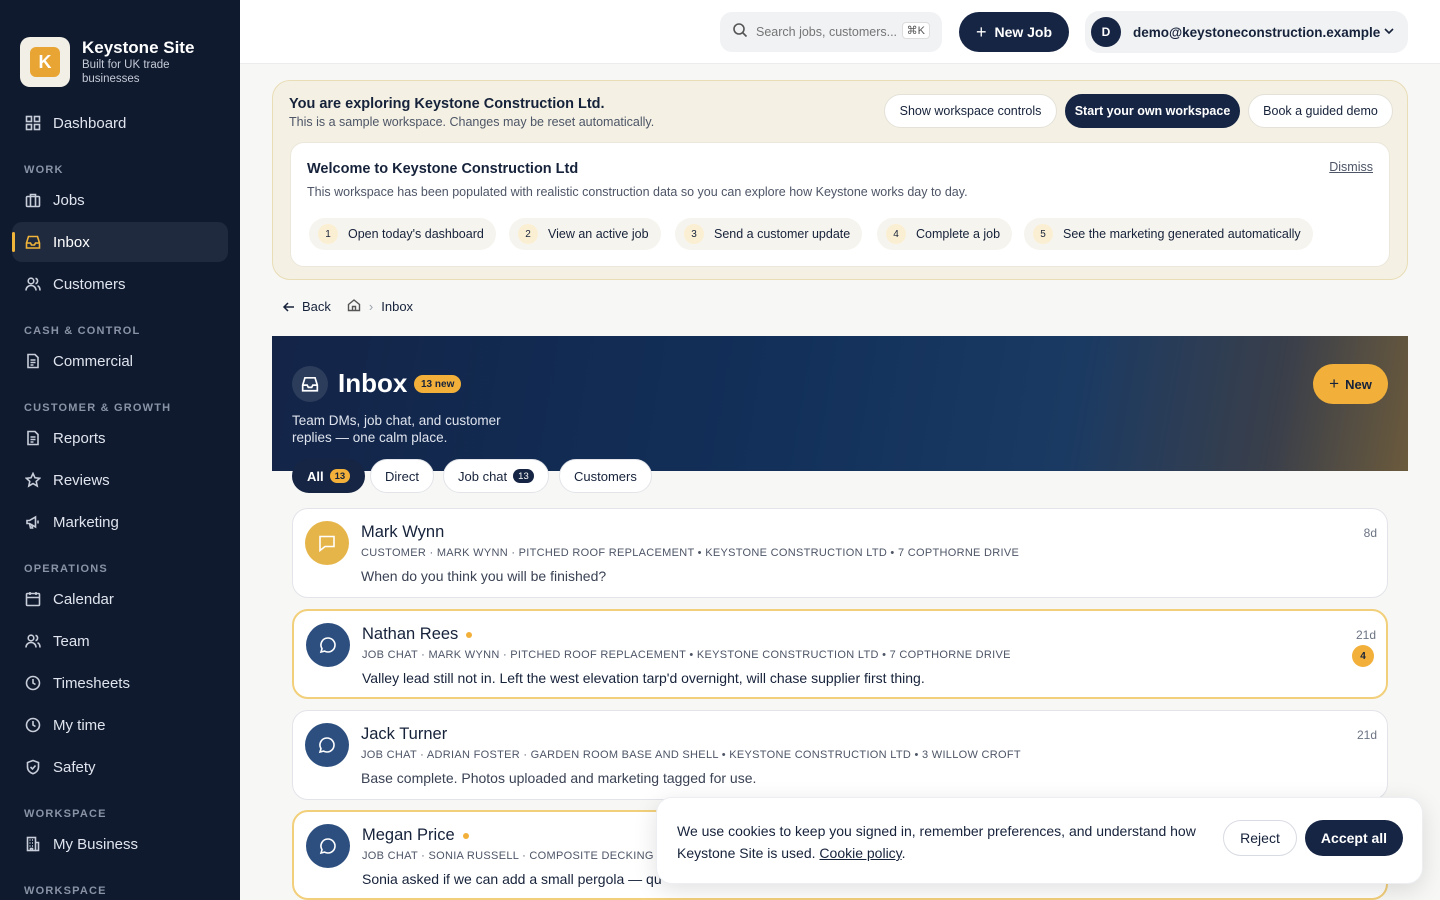 The image size is (1440, 900). I want to click on book-demo-button: Book a guided demo, so click(1320, 111).